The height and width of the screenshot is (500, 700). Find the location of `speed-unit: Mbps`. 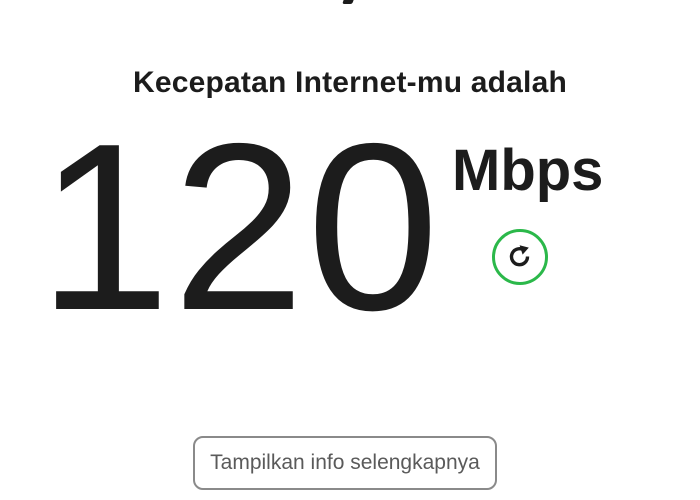

speed-unit: Mbps is located at coordinates (528, 170).